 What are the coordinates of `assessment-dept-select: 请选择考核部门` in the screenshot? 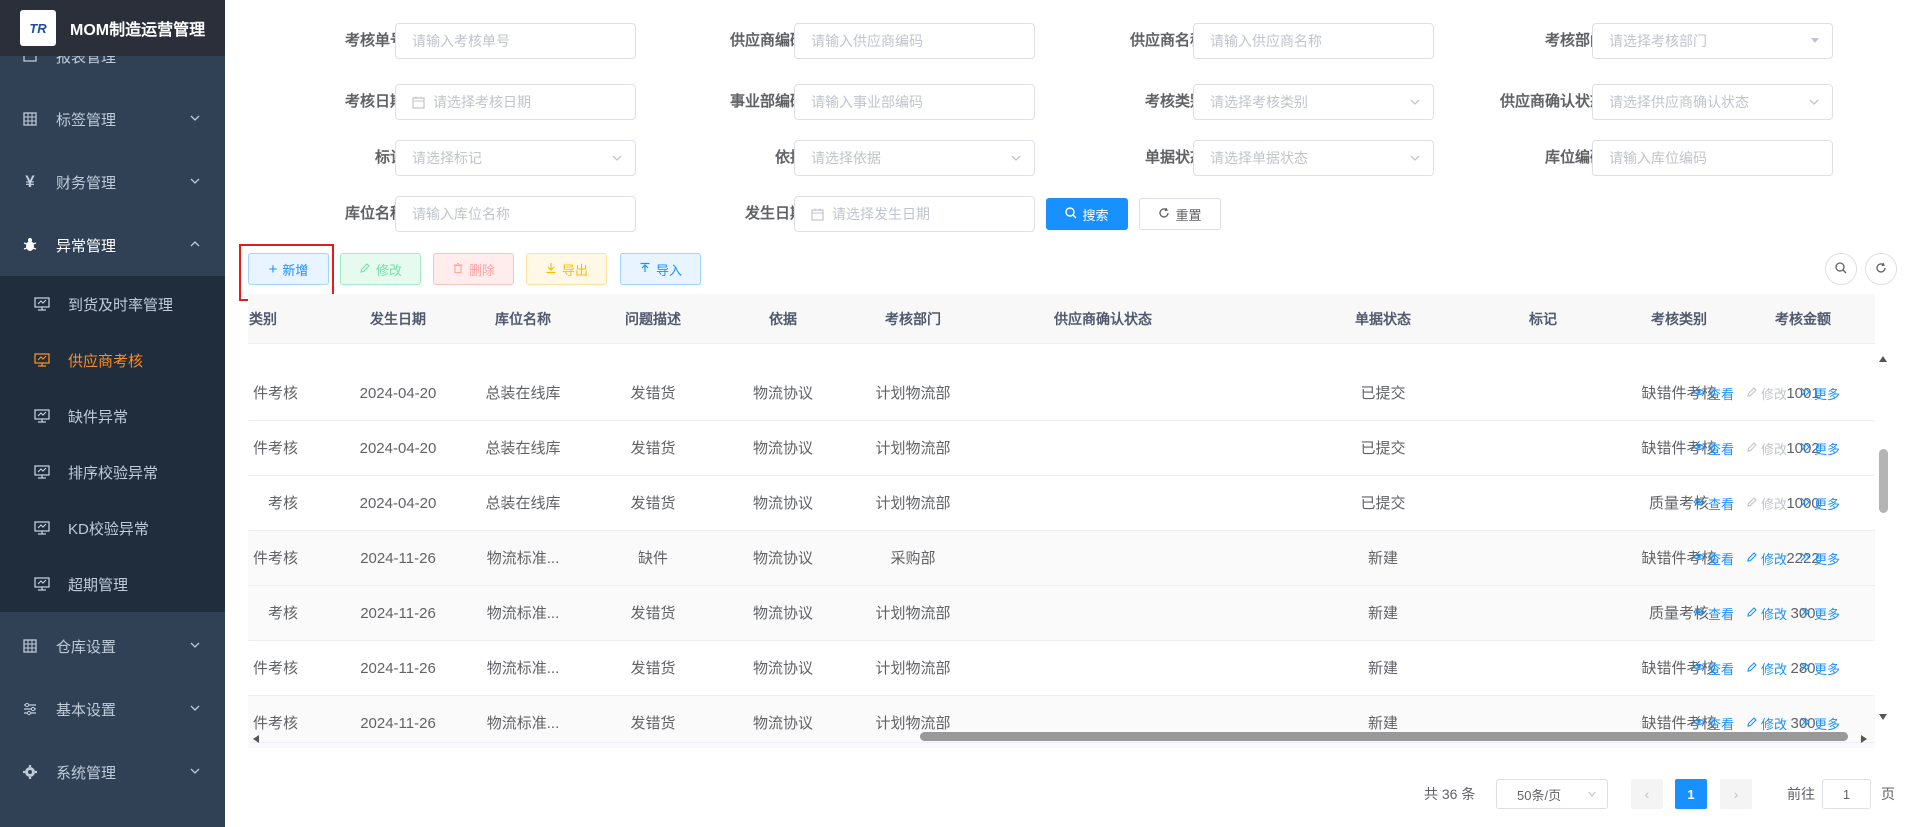 It's located at (1712, 41).